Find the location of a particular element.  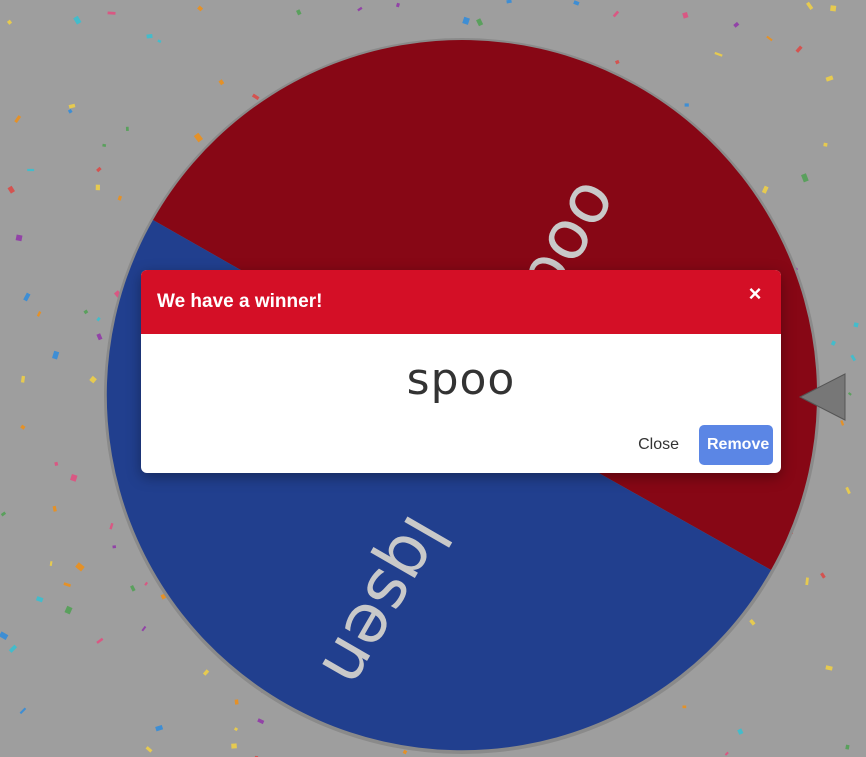

close-icon: × is located at coordinates (755, 294).